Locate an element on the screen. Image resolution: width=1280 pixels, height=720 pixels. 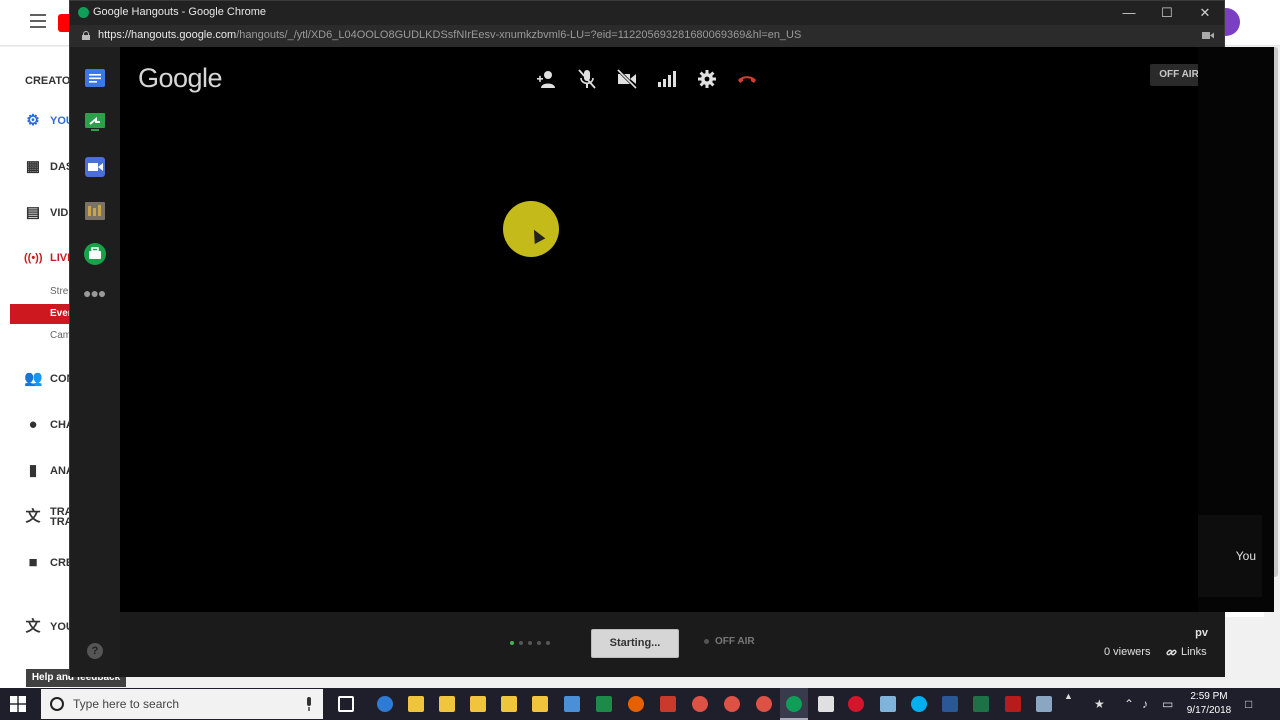
edge-browser-icon is located at coordinates (385, 704).